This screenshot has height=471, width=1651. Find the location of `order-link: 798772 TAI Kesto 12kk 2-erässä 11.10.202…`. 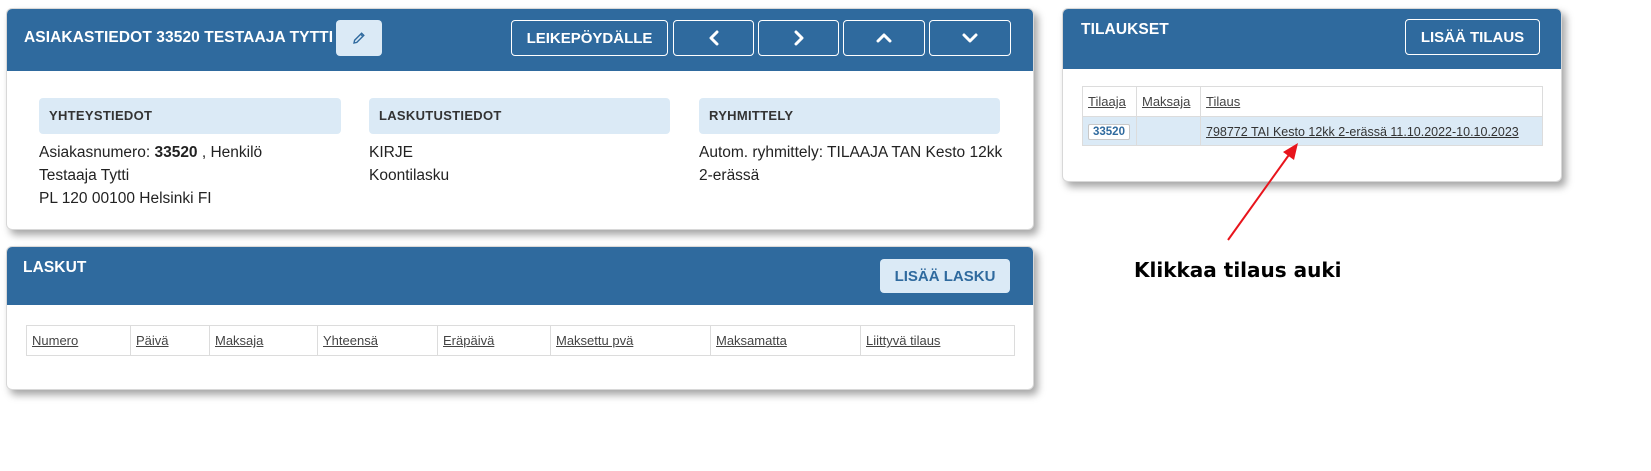

order-link: 798772 TAI Kesto 12kk 2-erässä 11.10.202… is located at coordinates (1362, 132).